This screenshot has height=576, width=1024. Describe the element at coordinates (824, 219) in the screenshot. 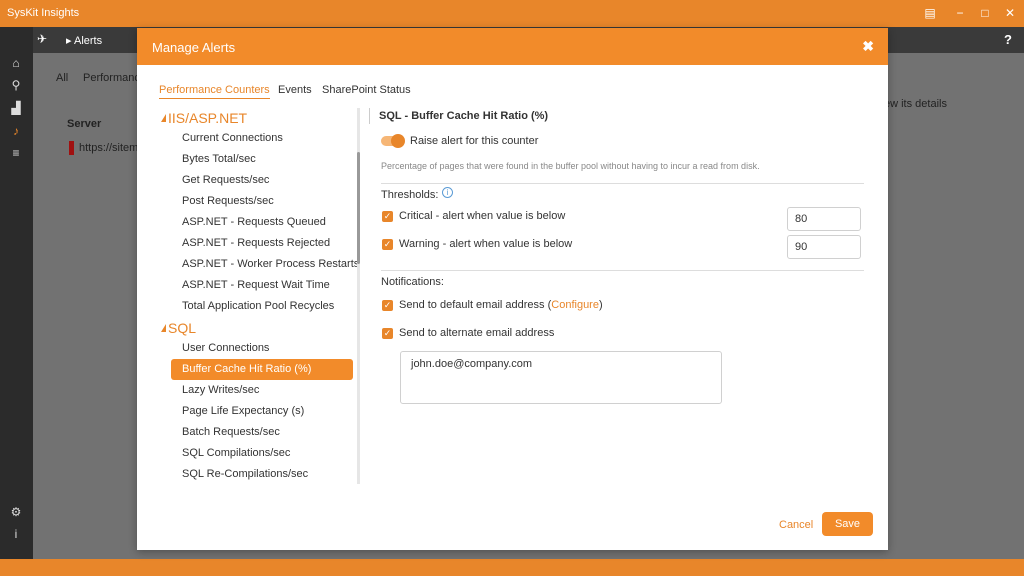

I see `critical-threshold-input: 80` at that location.